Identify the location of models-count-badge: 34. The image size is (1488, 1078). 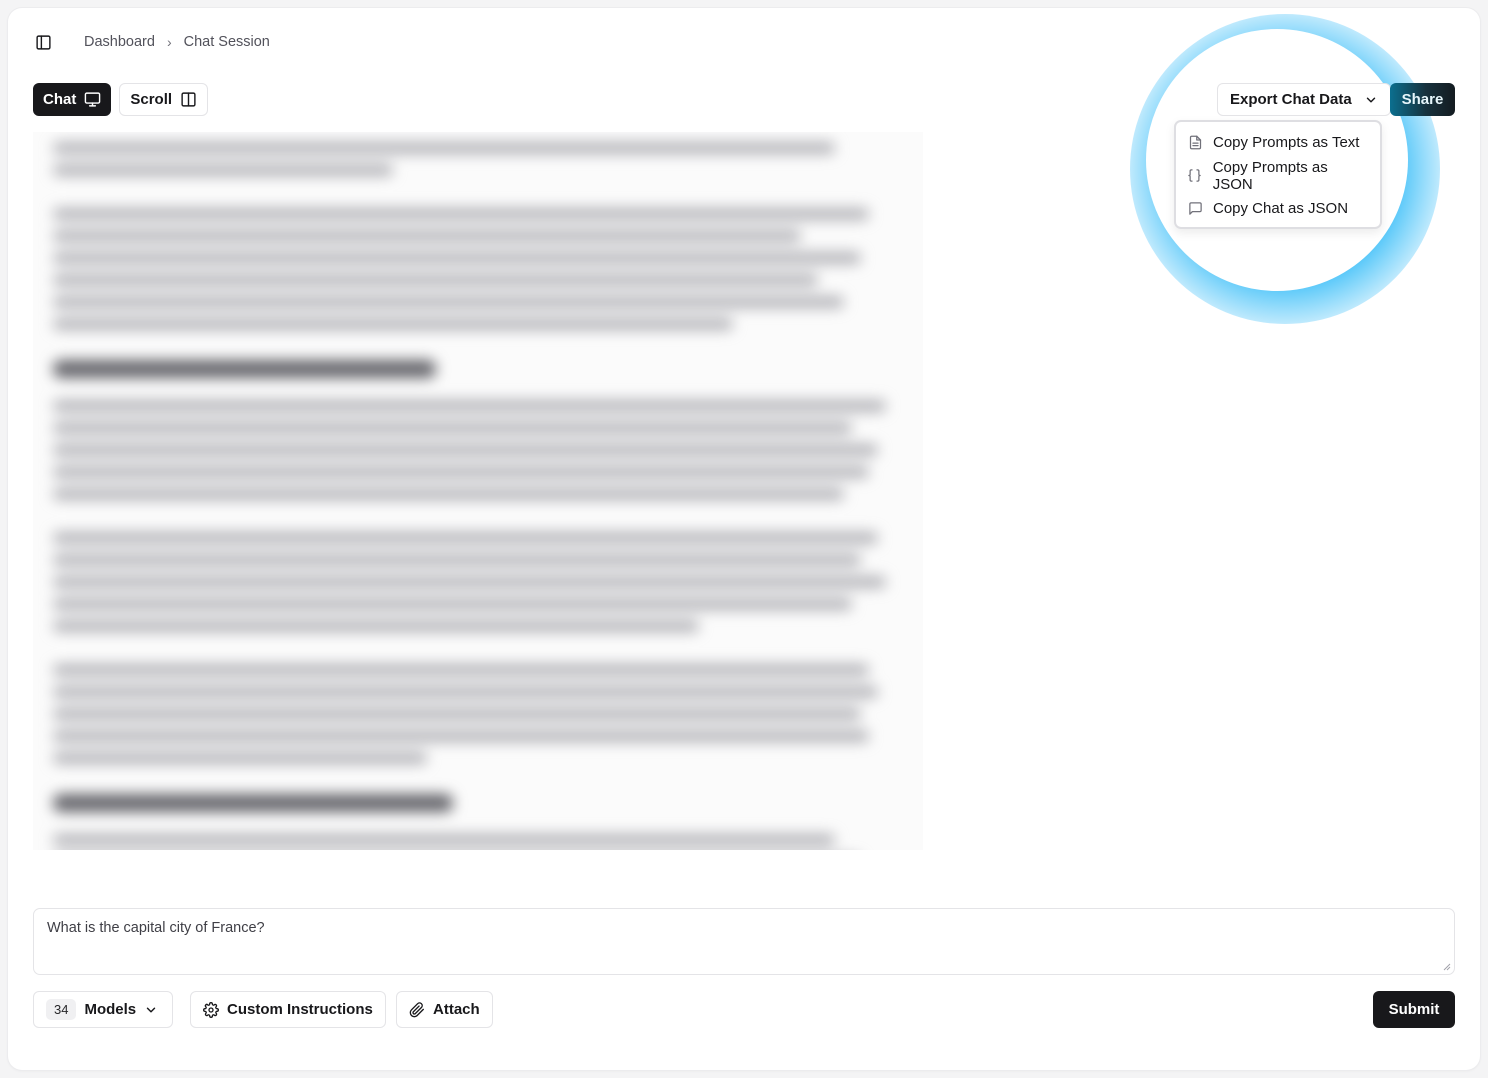
(61, 1009).